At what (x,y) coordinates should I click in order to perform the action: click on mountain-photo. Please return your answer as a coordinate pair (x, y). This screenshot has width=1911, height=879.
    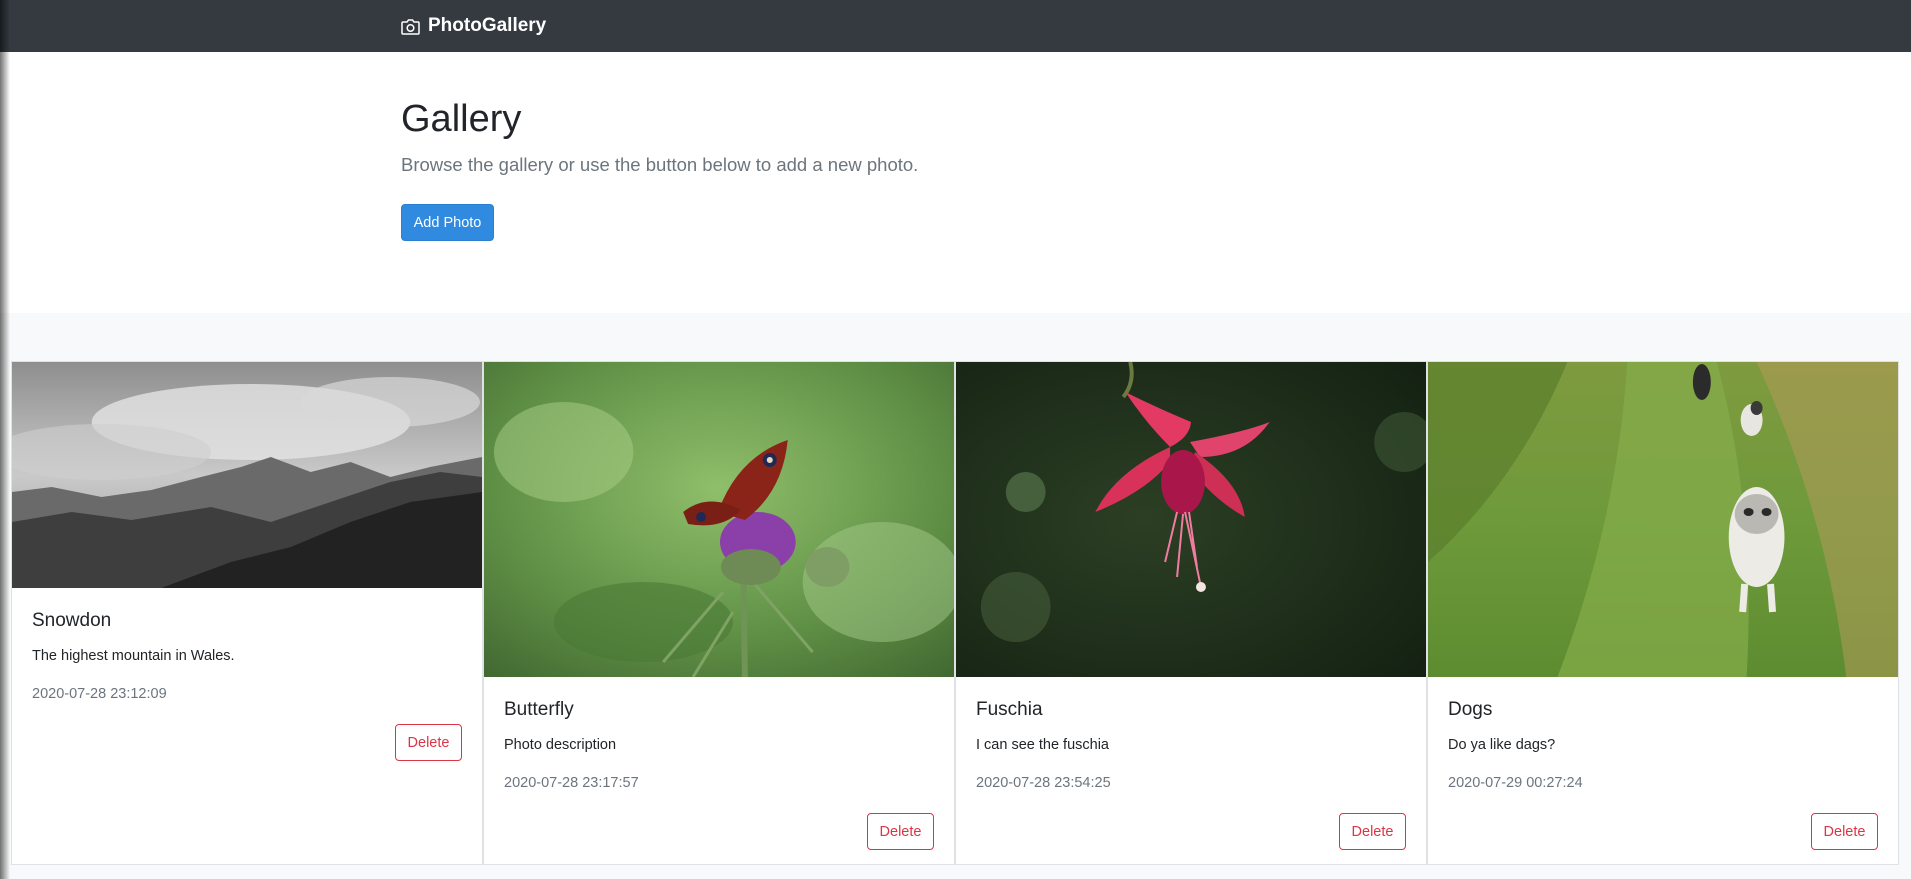
    Looking at the image, I should click on (247, 475).